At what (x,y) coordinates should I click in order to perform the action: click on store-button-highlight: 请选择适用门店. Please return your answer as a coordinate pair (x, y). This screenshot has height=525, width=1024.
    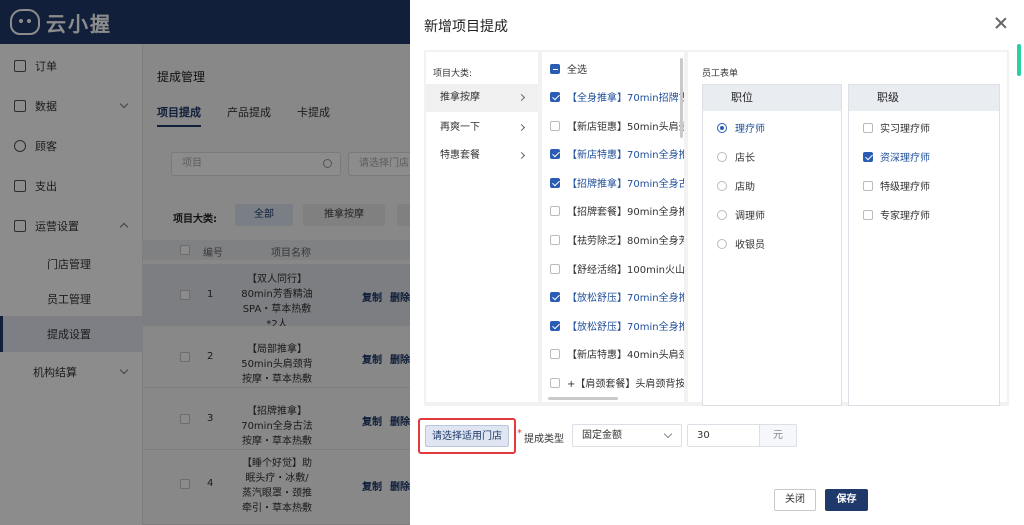
    Looking at the image, I should click on (467, 436).